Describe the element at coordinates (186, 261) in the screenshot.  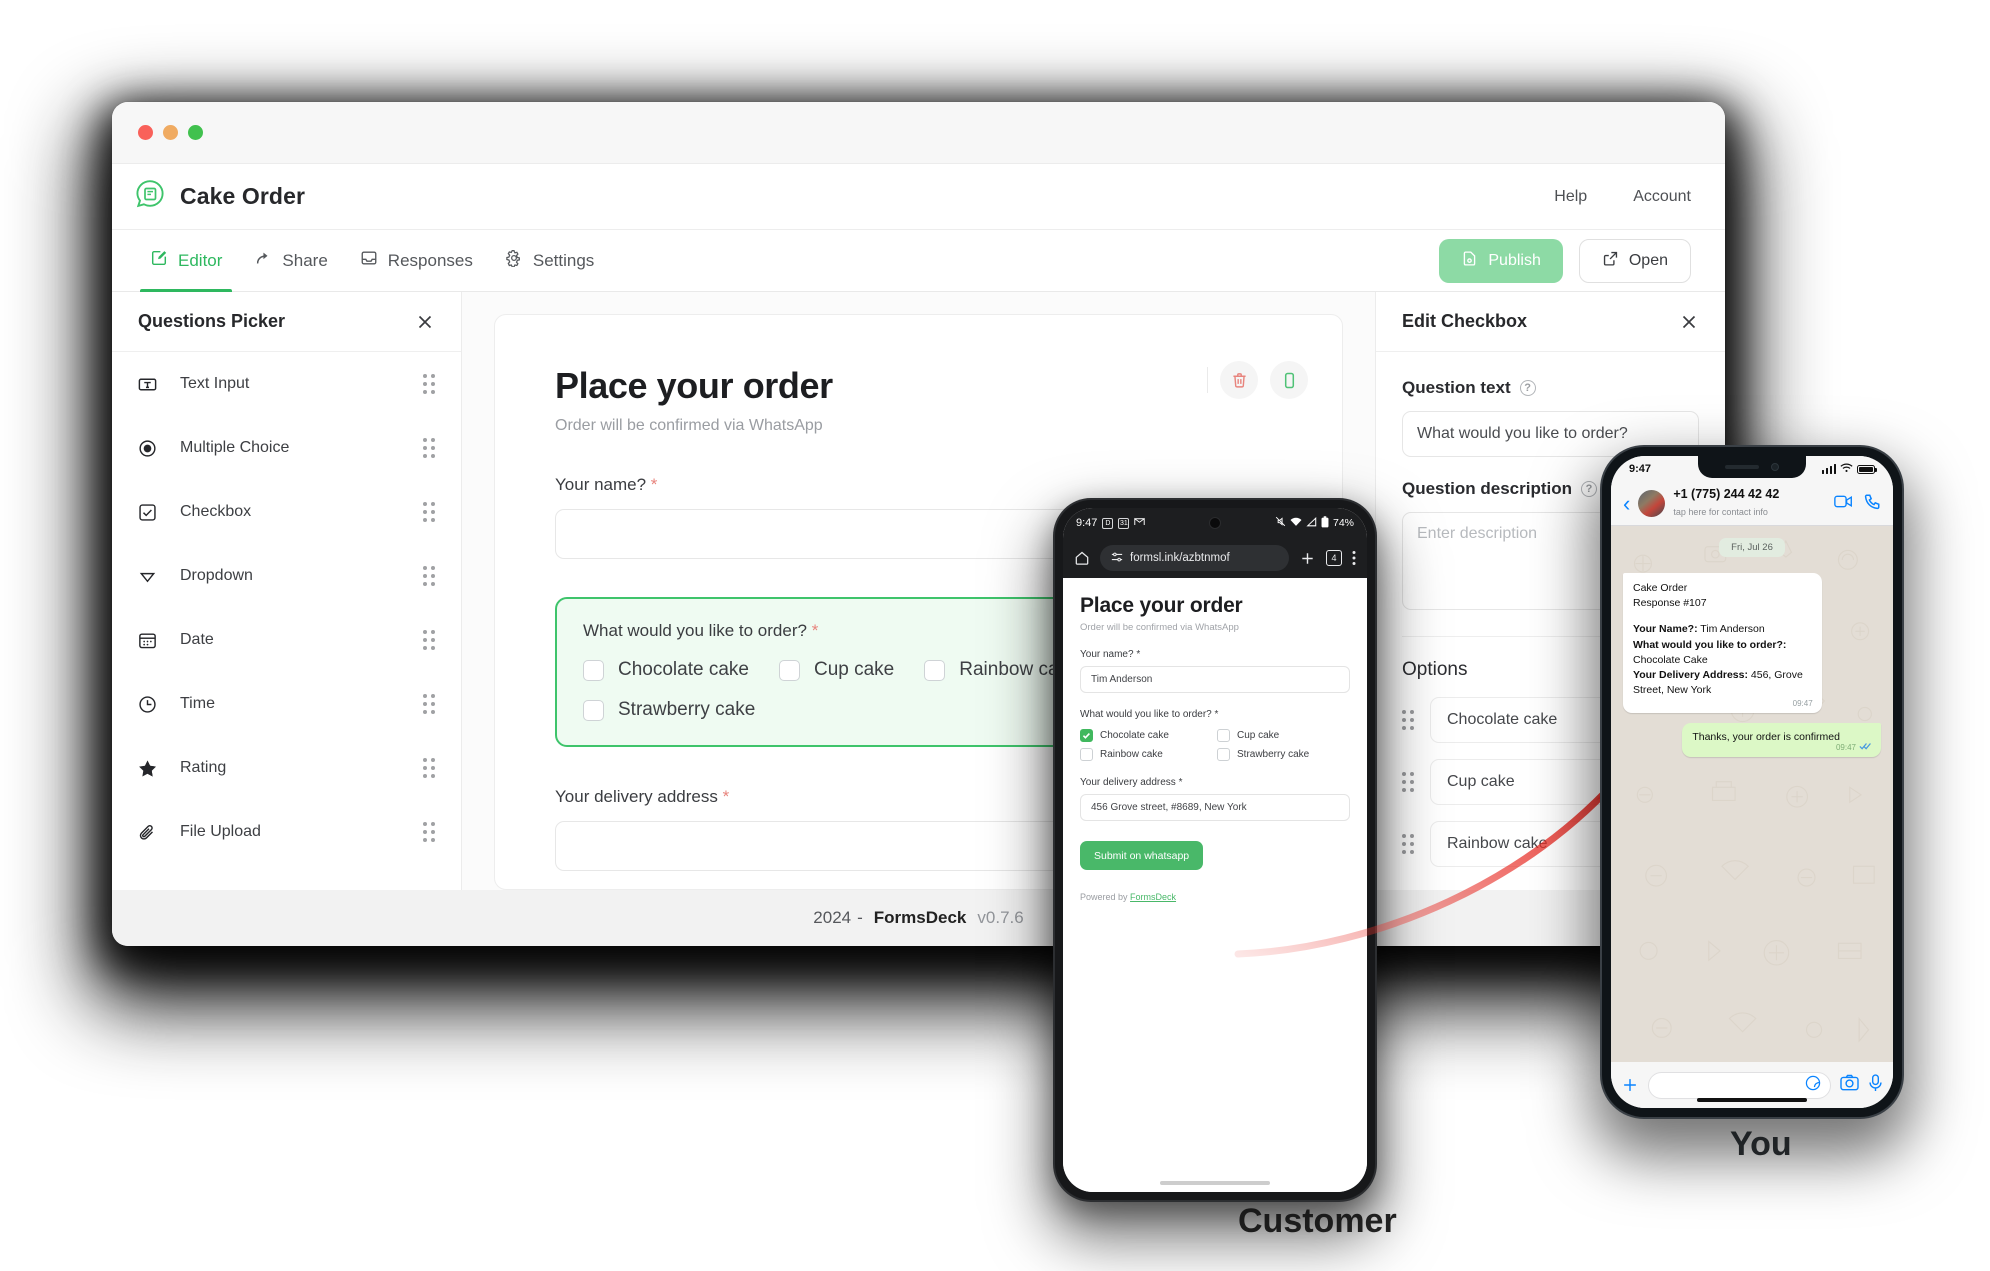
I see `tab-editor: Editor` at that location.